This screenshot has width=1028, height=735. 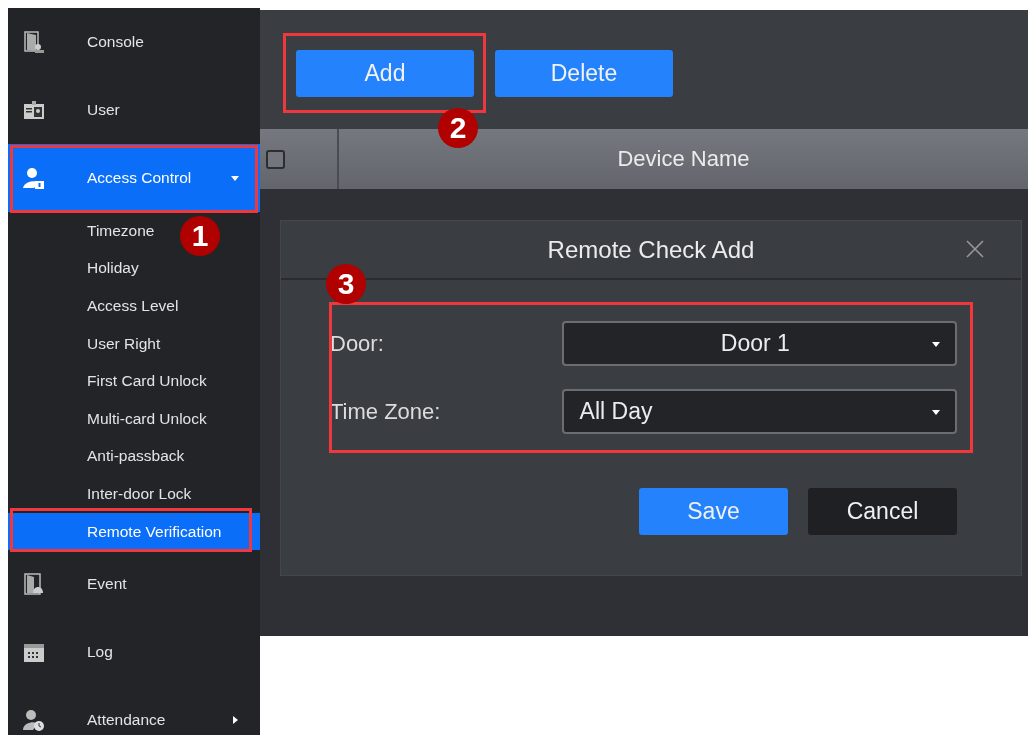 What do you see at coordinates (121, 230) in the screenshot?
I see `submenu-item: Timezone` at bounding box center [121, 230].